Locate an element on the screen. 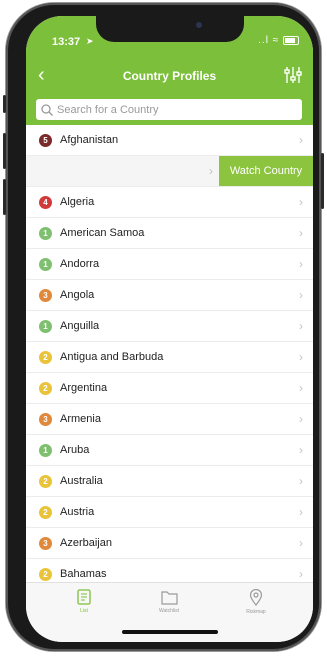 The height and width of the screenshot is (656, 327). country-name: Anguilla is located at coordinates (80, 326).